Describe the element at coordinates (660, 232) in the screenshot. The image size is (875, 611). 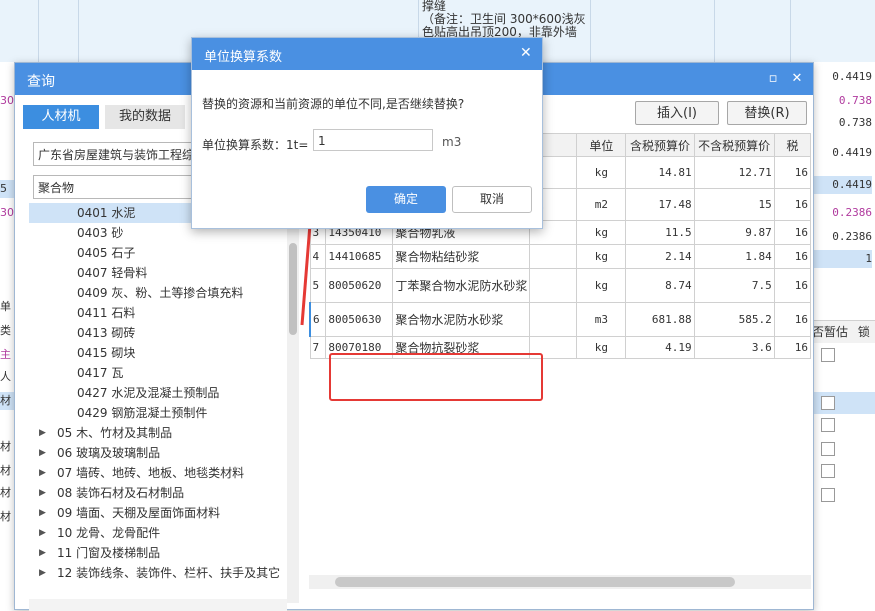
I see `grid-cell-price_tax: 11.5` at that location.